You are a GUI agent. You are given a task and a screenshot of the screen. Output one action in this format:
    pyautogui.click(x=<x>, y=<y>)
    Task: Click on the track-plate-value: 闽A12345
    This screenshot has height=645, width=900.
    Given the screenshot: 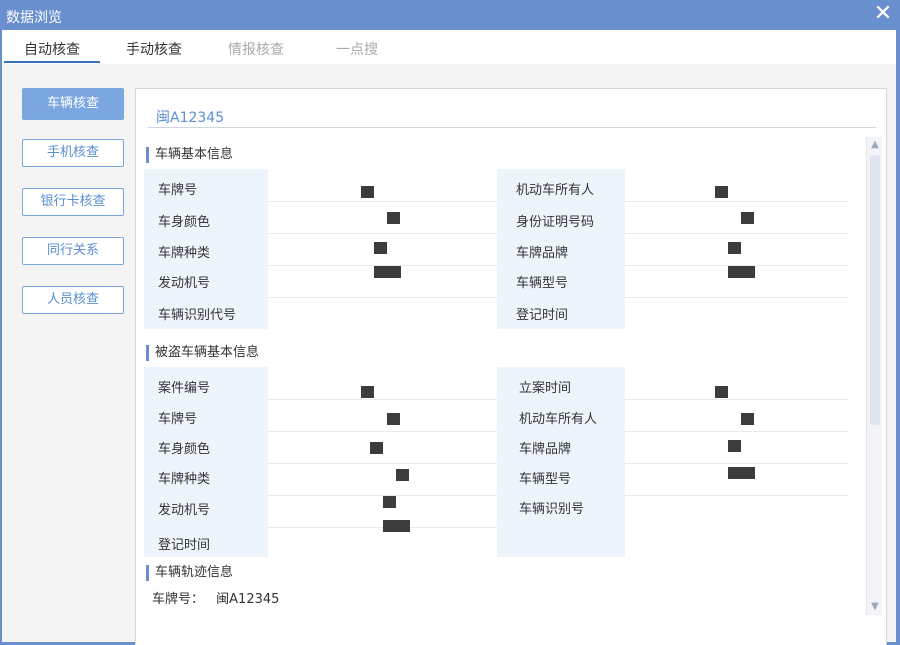 What is the action you would take?
    pyautogui.click(x=248, y=599)
    